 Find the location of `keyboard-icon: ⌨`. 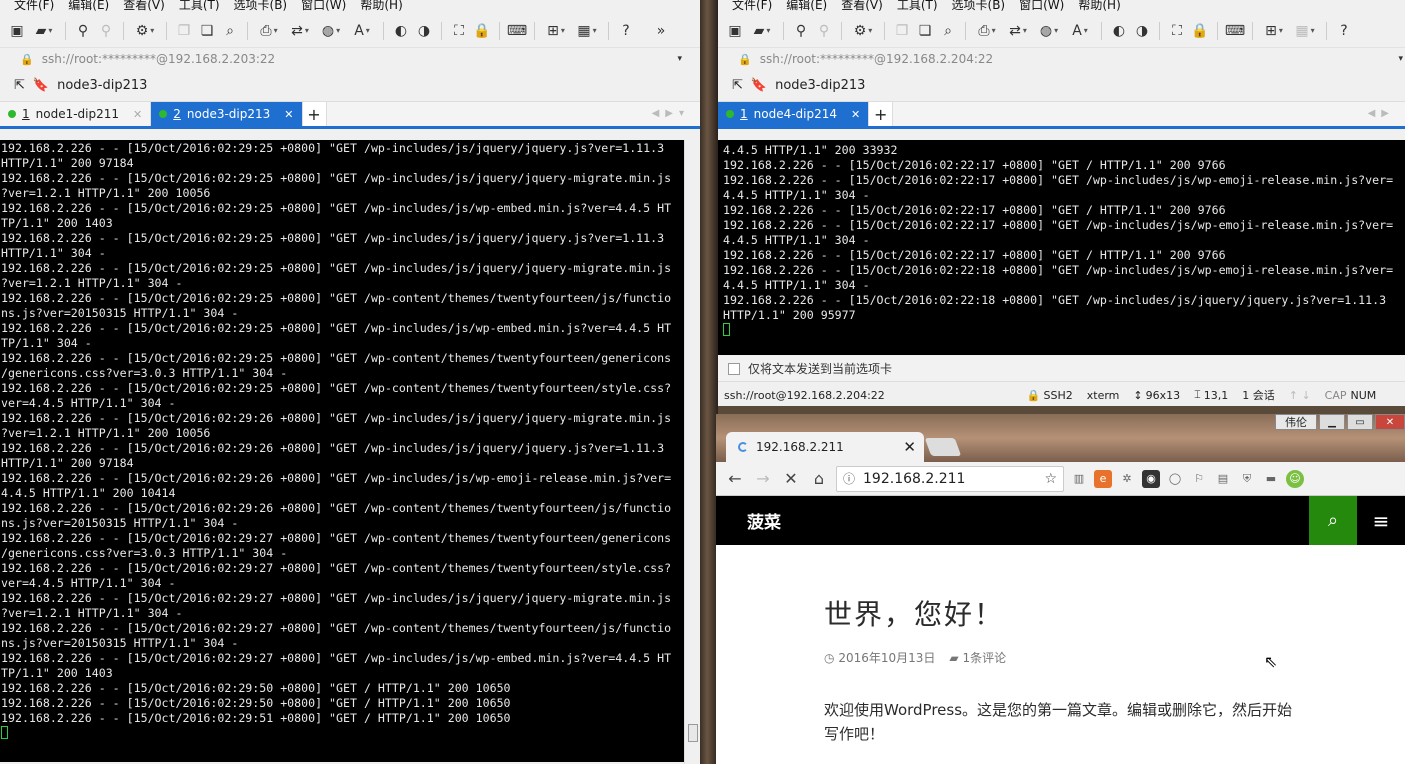

keyboard-icon: ⌨ is located at coordinates (517, 31).